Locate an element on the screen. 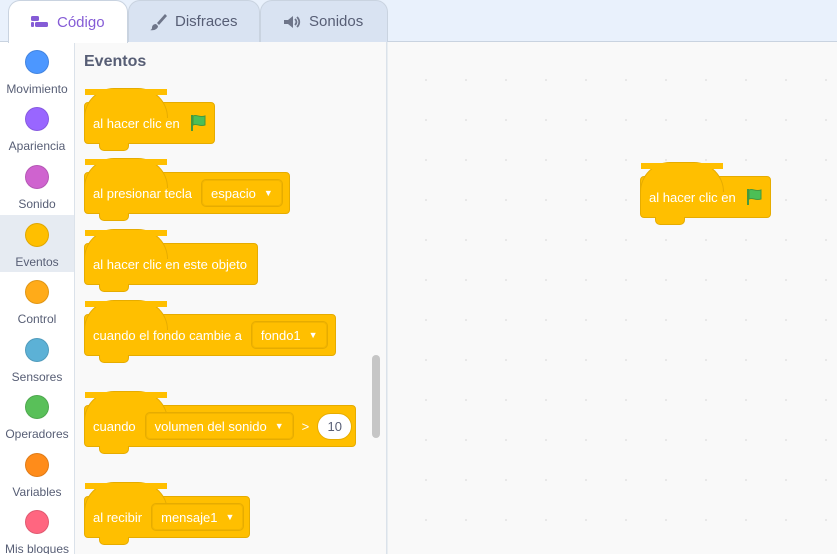  brush-icon is located at coordinates (158, 22).